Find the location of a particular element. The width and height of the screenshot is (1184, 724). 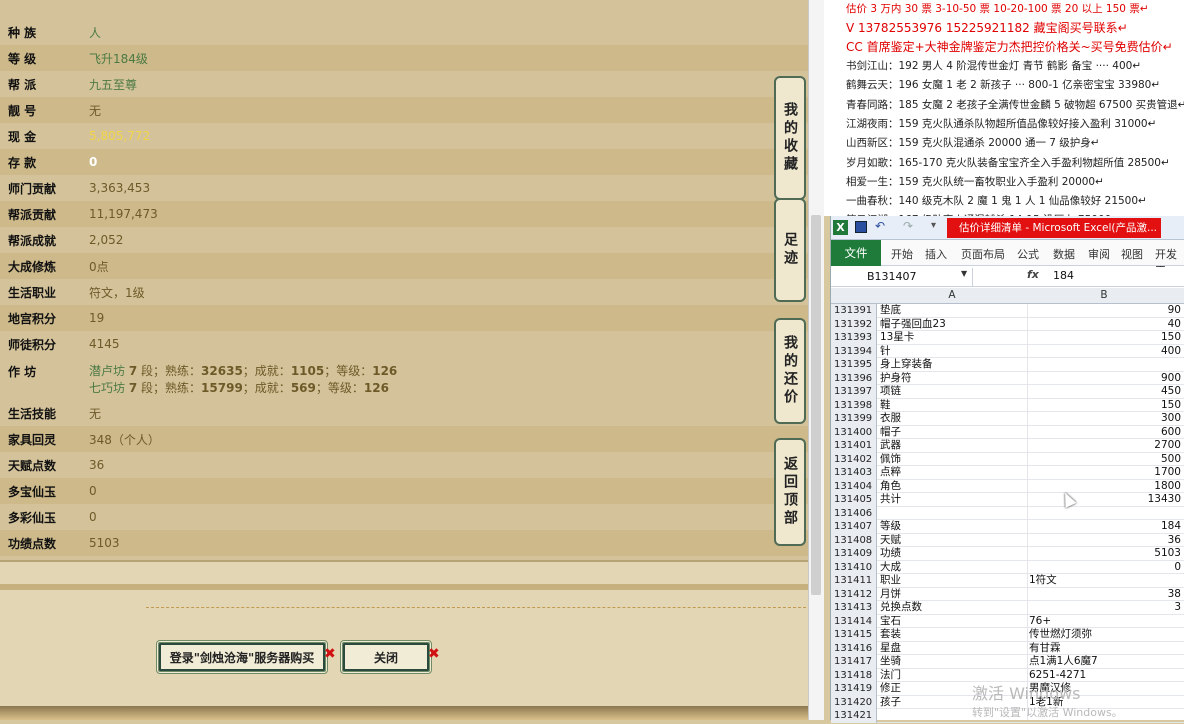

table-row: 131397 项链 450 is located at coordinates (1007, 392).